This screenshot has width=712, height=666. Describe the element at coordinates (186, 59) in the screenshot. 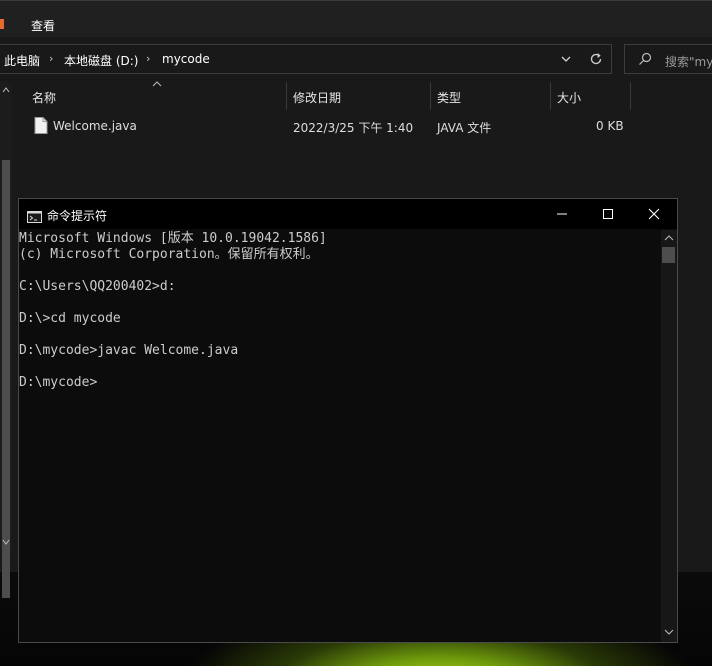

I see `breadcrumb-mycode: mycode` at that location.